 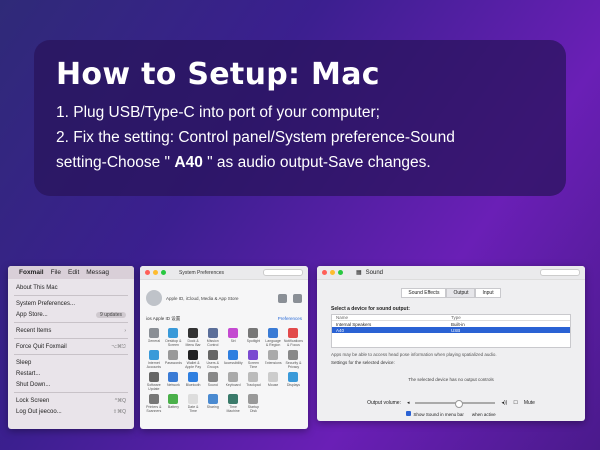 I want to click on pref-item: Battery, so click(x=174, y=403).